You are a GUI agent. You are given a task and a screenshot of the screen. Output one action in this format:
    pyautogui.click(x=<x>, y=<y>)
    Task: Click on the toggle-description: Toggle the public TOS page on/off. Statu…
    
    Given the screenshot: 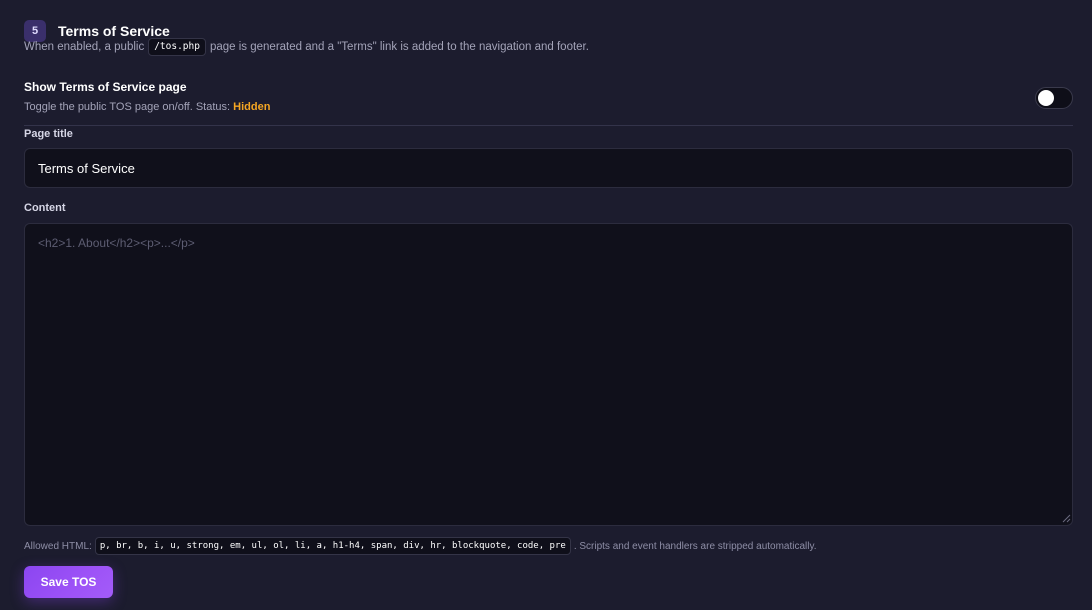 What is the action you would take?
    pyautogui.click(x=147, y=107)
    